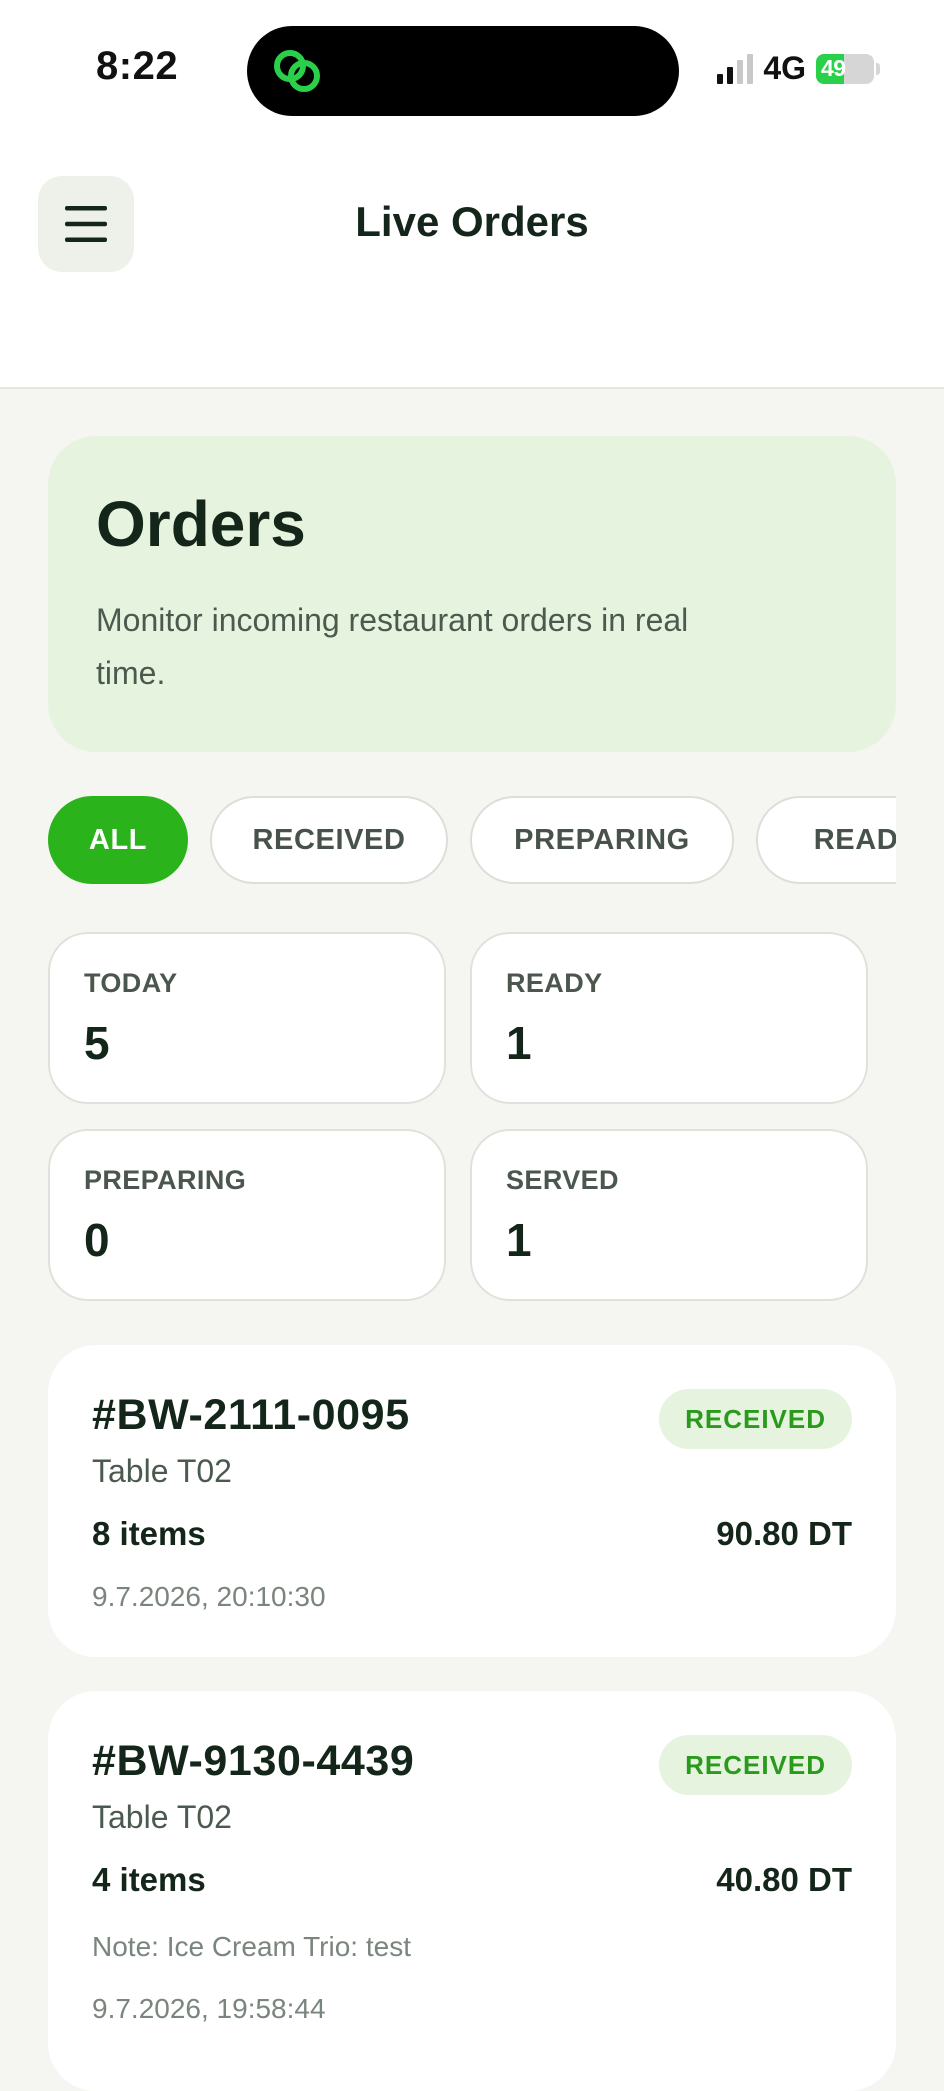 Image resolution: width=944 pixels, height=2091 pixels. Describe the element at coordinates (97, 1240) in the screenshot. I see `stat-value: 0` at that location.